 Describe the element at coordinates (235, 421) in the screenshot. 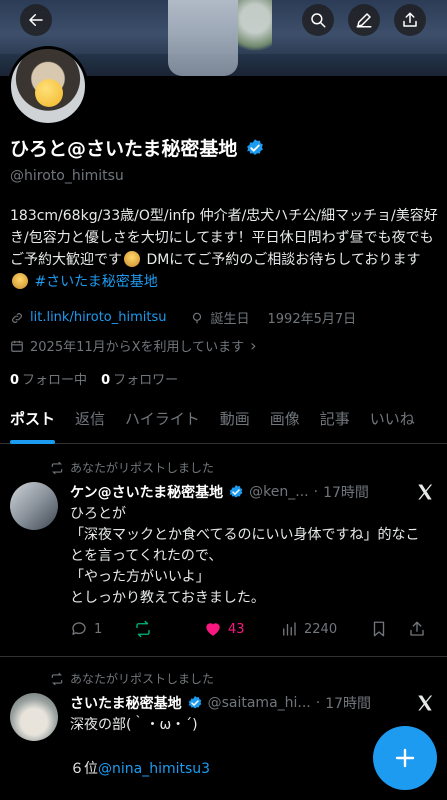

I see `tab-videos: 動画` at that location.